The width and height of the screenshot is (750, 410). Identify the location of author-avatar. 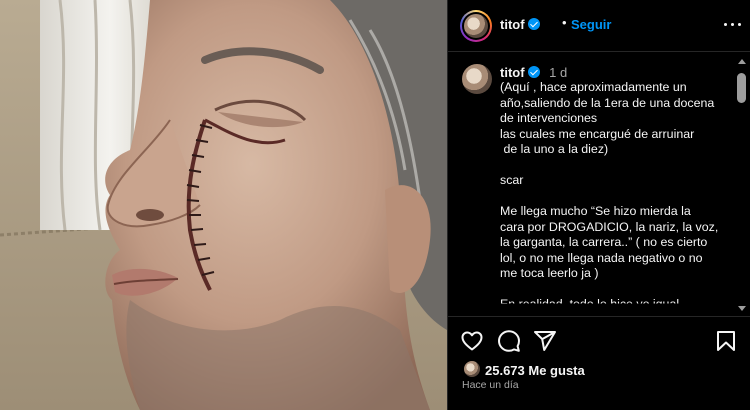
(476, 26).